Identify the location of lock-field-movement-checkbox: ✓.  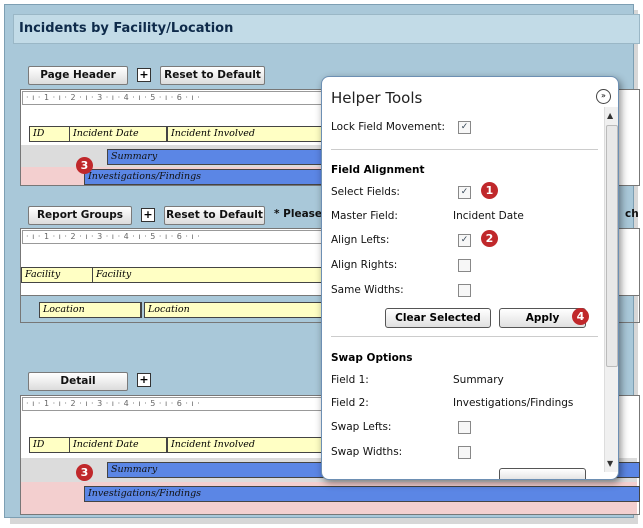
(464, 127).